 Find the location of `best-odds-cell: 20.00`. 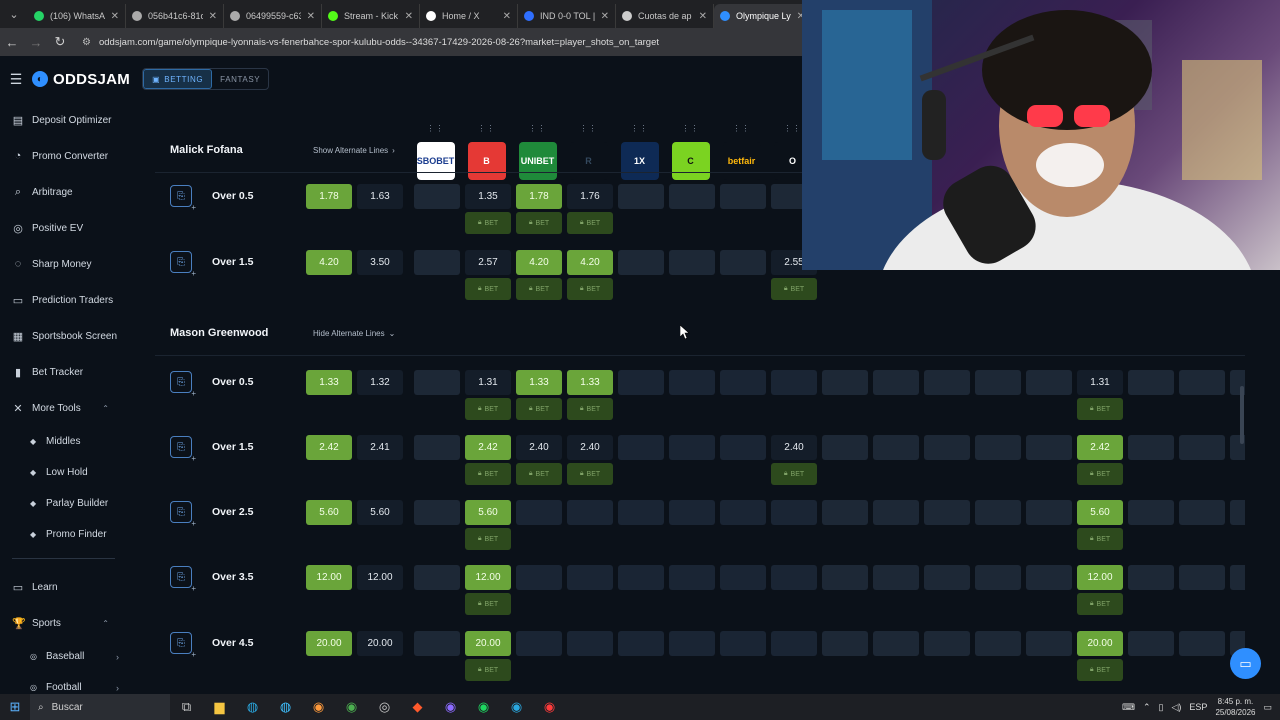

best-odds-cell: 20.00 is located at coordinates (329, 643).